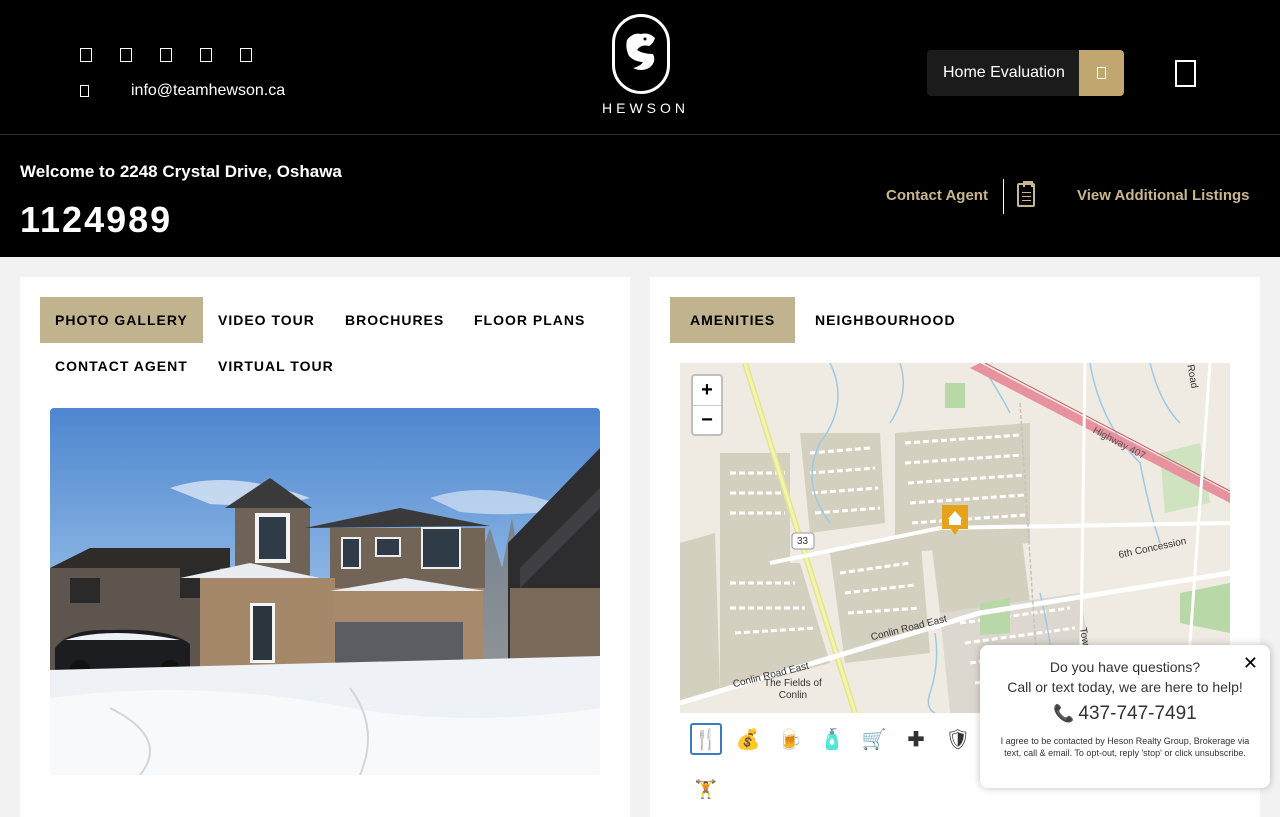  Describe the element at coordinates (1064, 713) in the screenshot. I see `phone-icon: 📞` at that location.